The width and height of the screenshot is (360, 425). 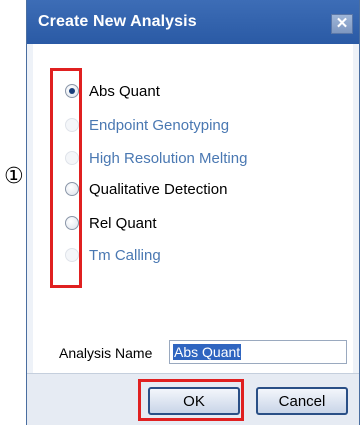 What do you see at coordinates (258, 352) in the screenshot?
I see `analysis-name-input: Abs Quant` at bounding box center [258, 352].